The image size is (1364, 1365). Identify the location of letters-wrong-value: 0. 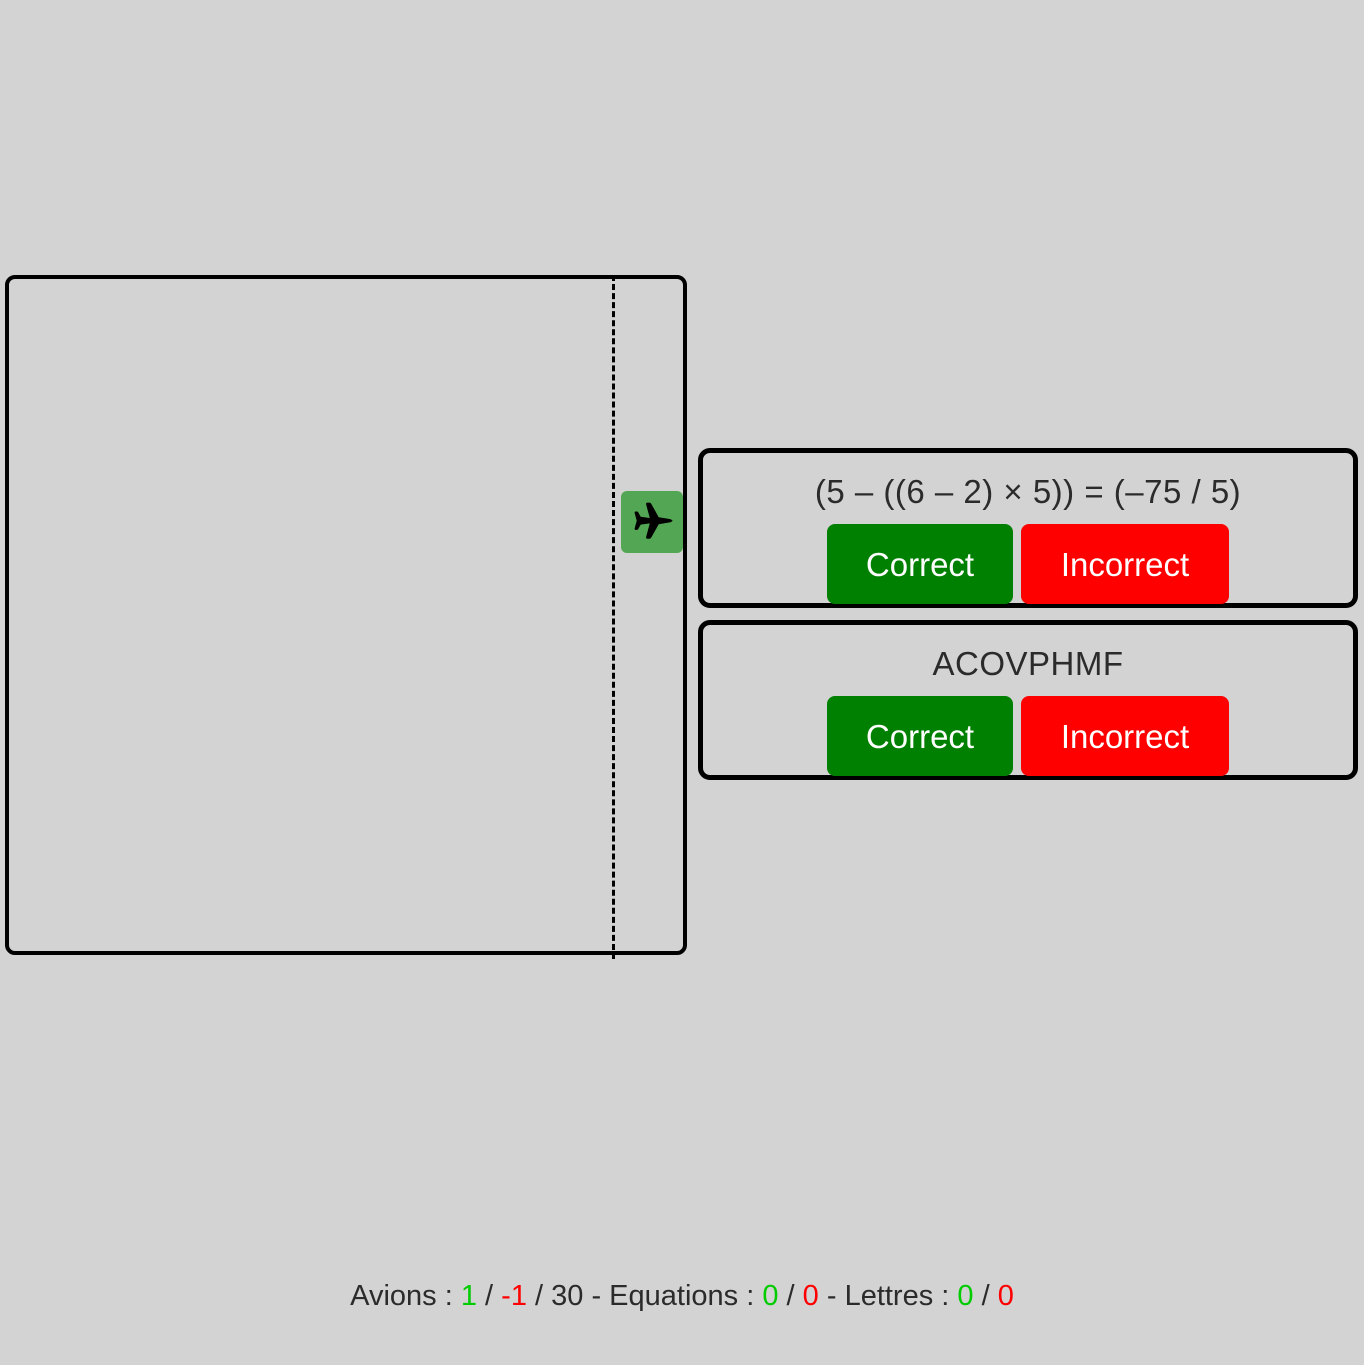
(1005, 1296).